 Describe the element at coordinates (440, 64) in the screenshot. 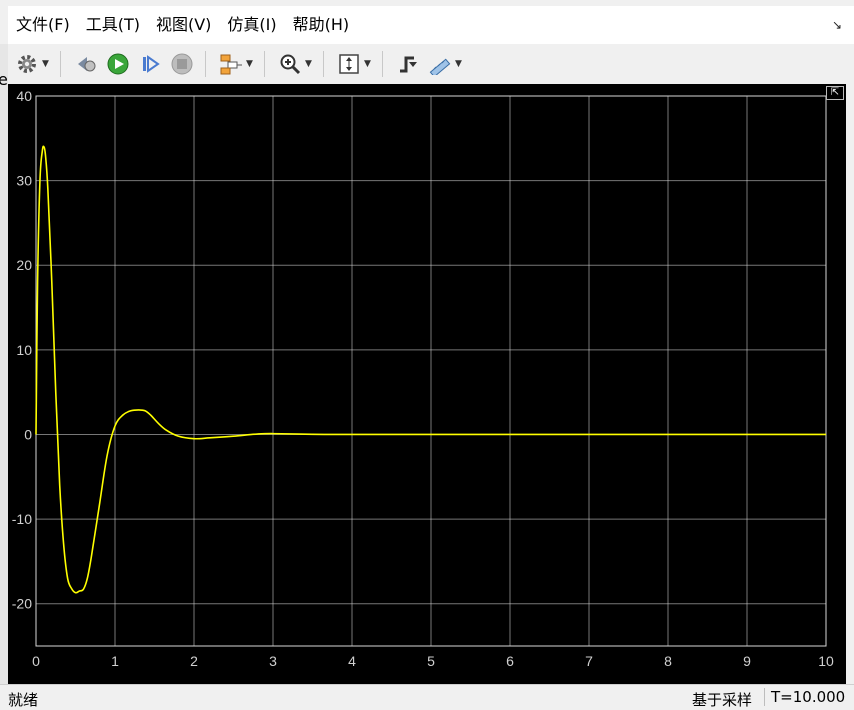

I see `cursor-measurement-icon` at that location.